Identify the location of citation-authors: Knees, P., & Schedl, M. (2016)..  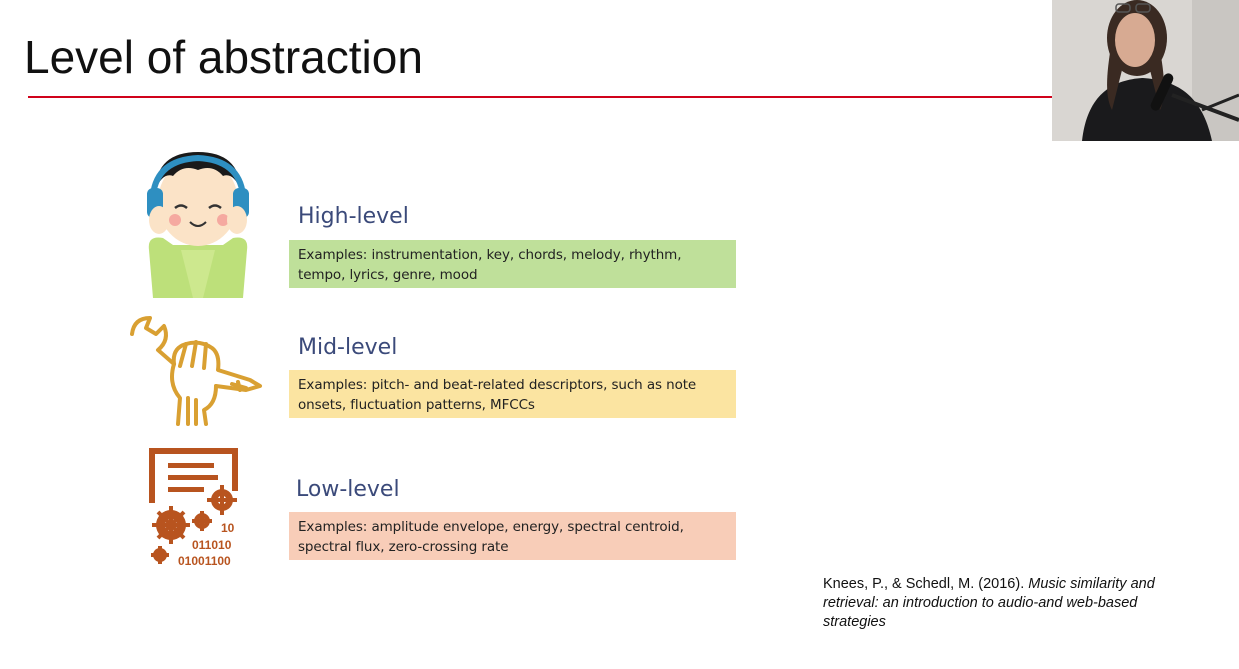
(924, 584).